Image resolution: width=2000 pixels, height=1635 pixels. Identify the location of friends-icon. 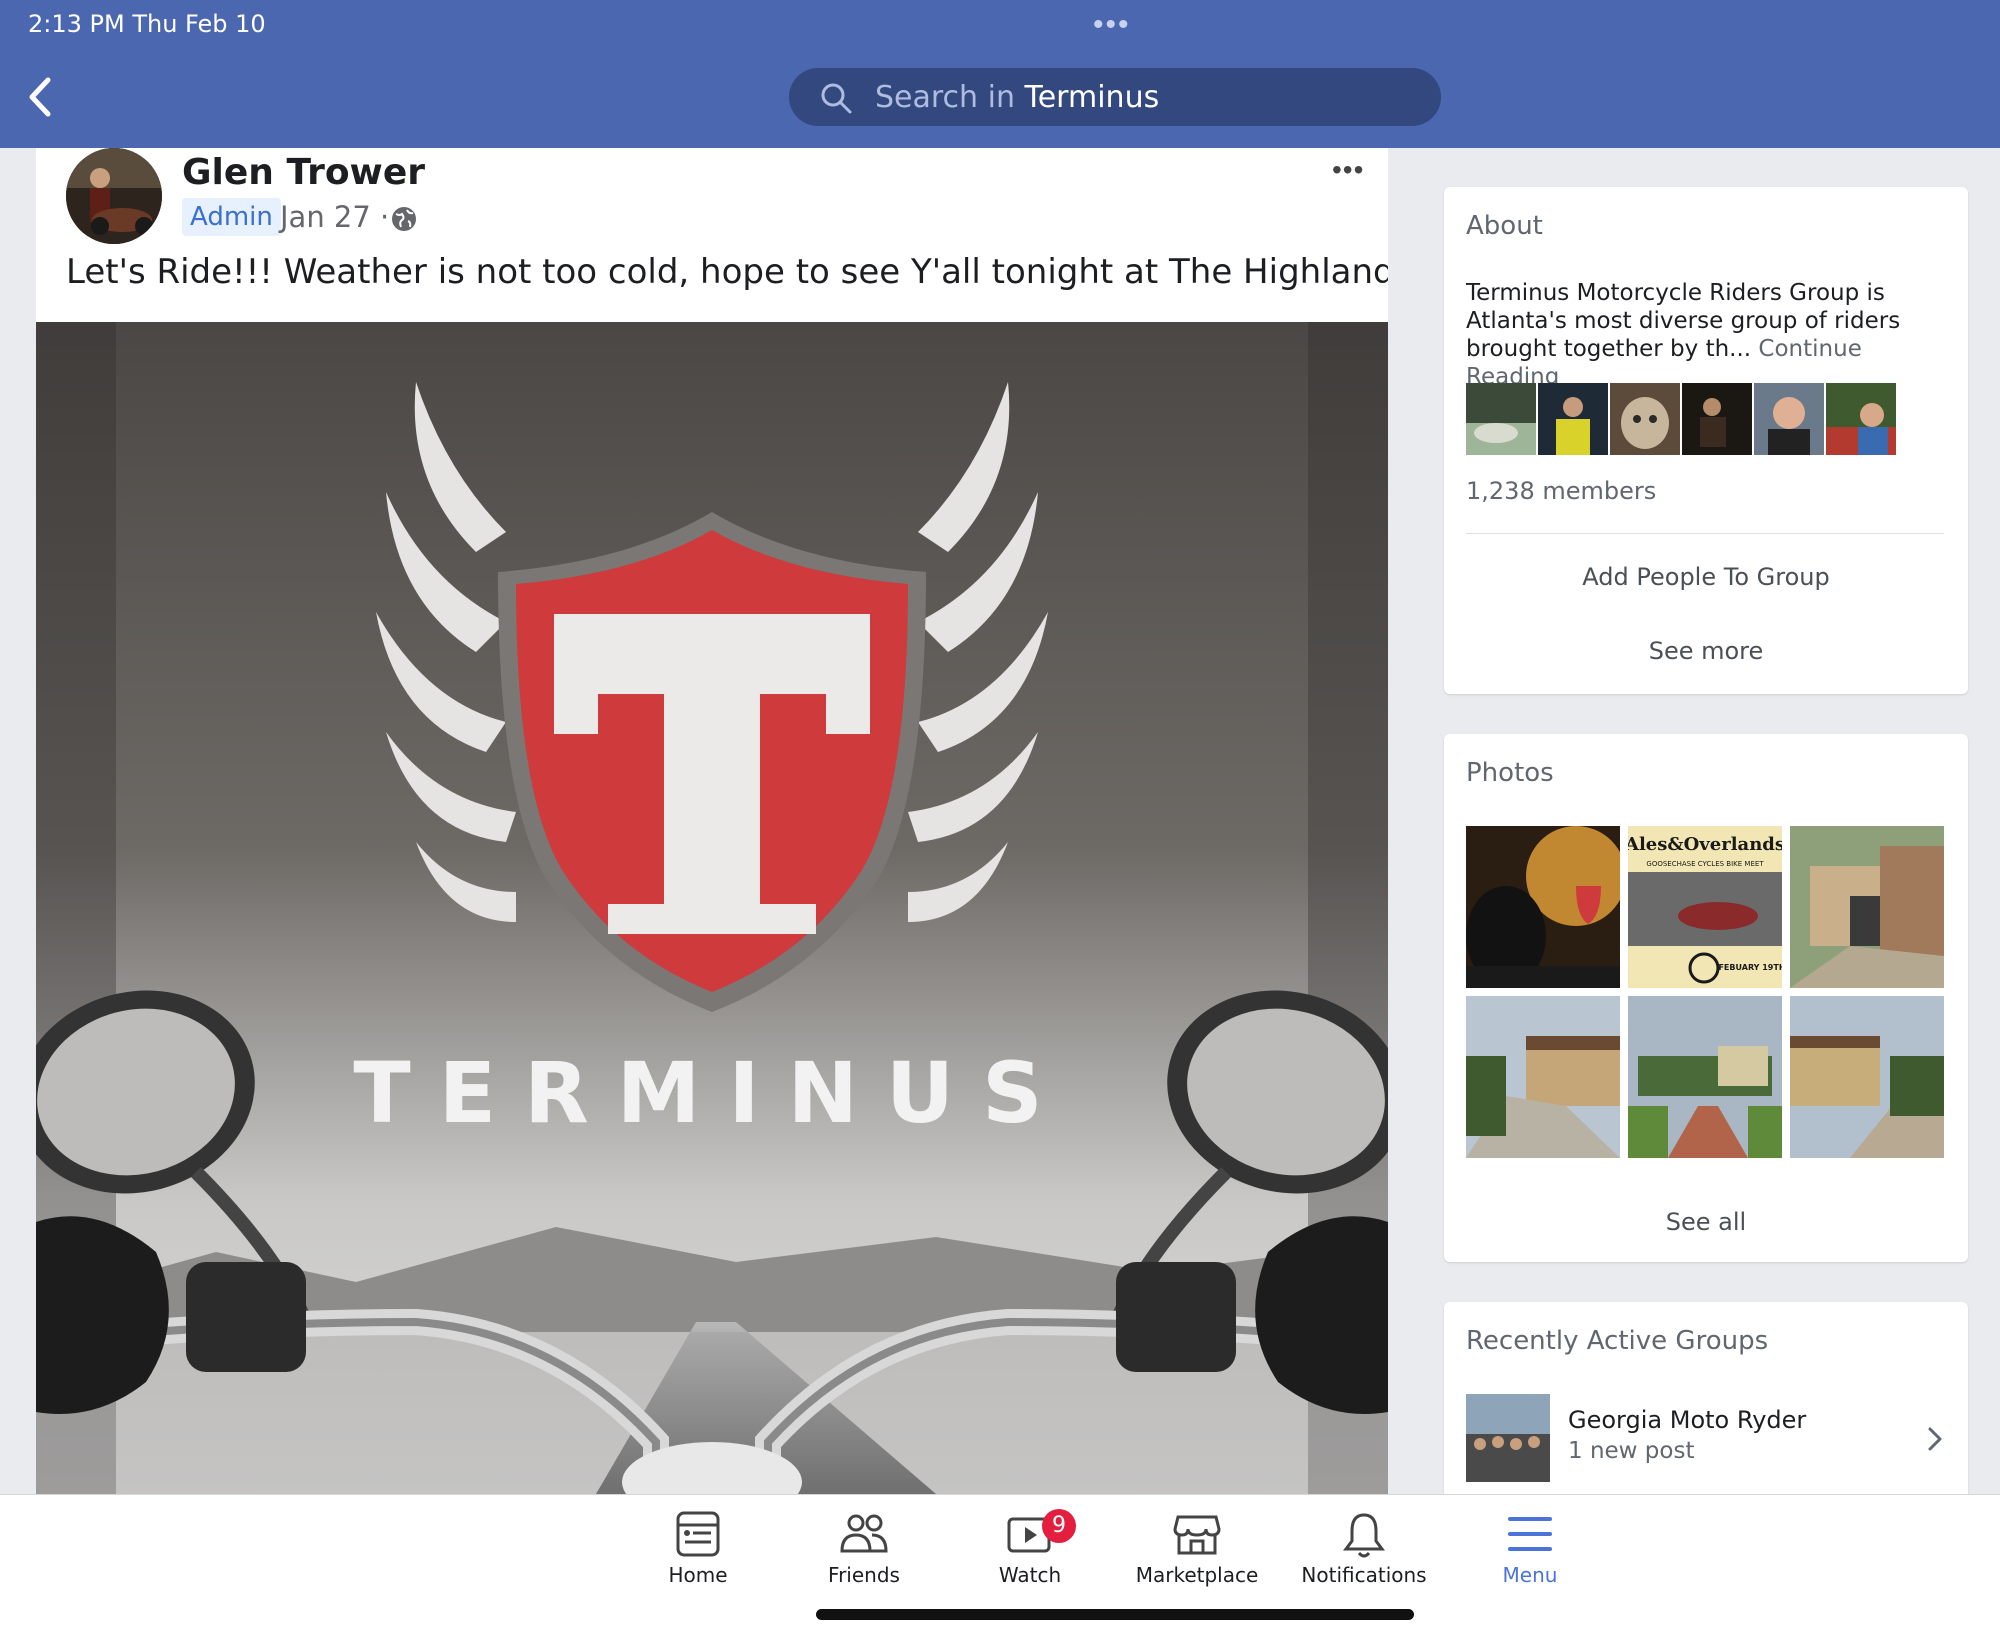
(864, 1533).